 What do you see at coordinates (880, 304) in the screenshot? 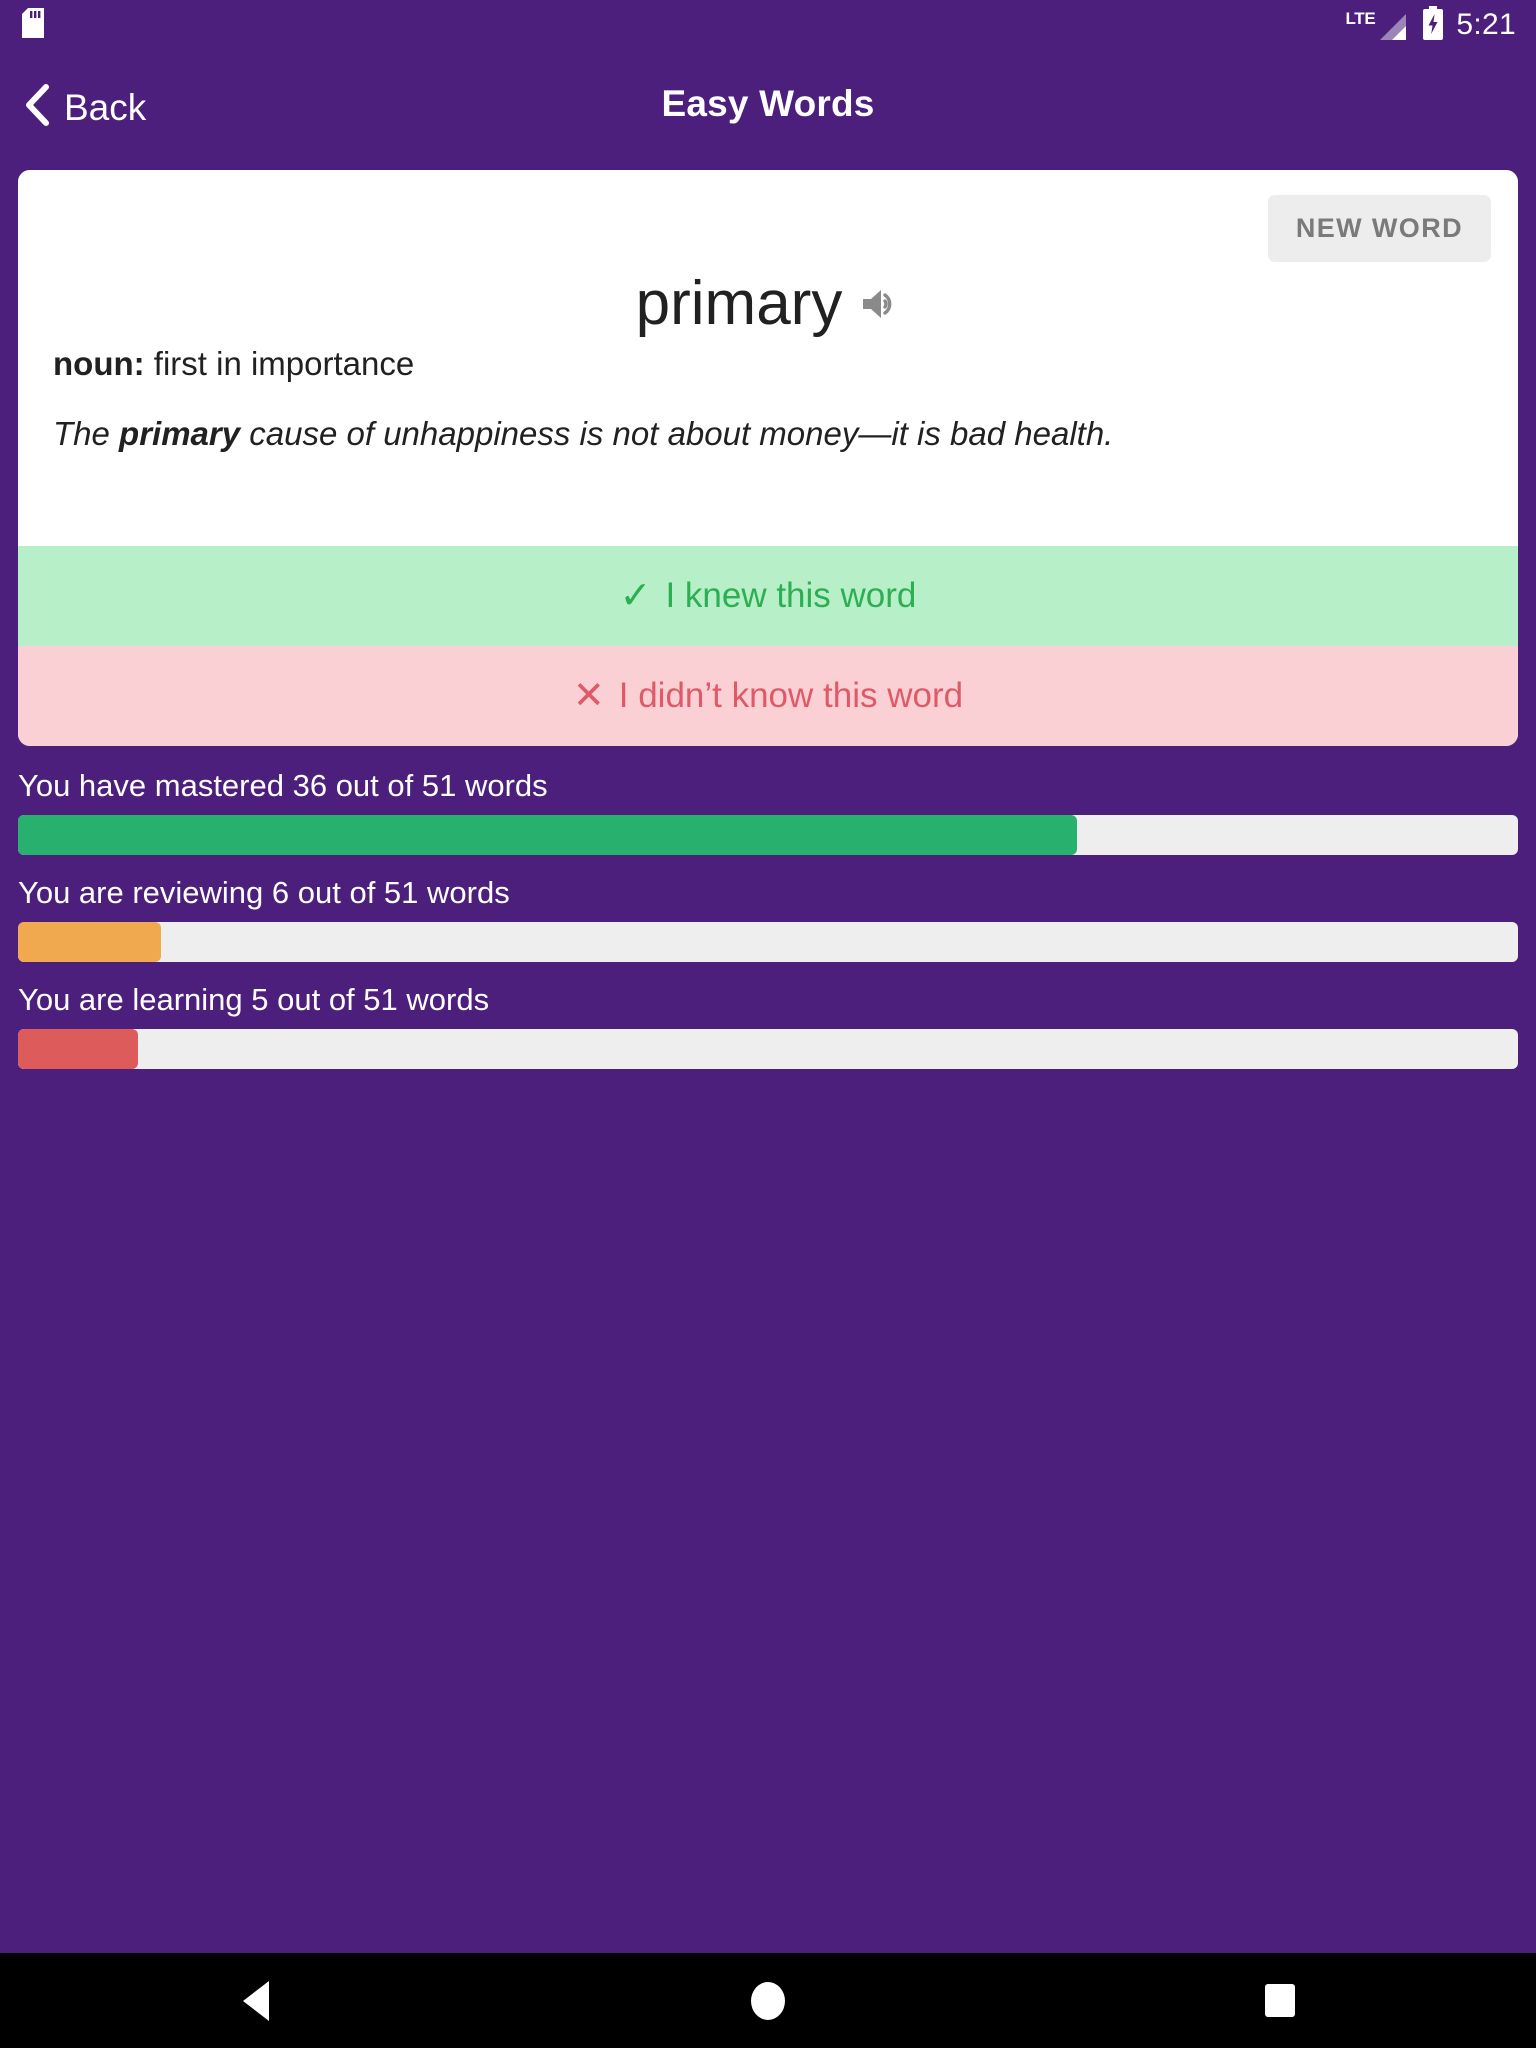
I see `speaker-volume-icon` at bounding box center [880, 304].